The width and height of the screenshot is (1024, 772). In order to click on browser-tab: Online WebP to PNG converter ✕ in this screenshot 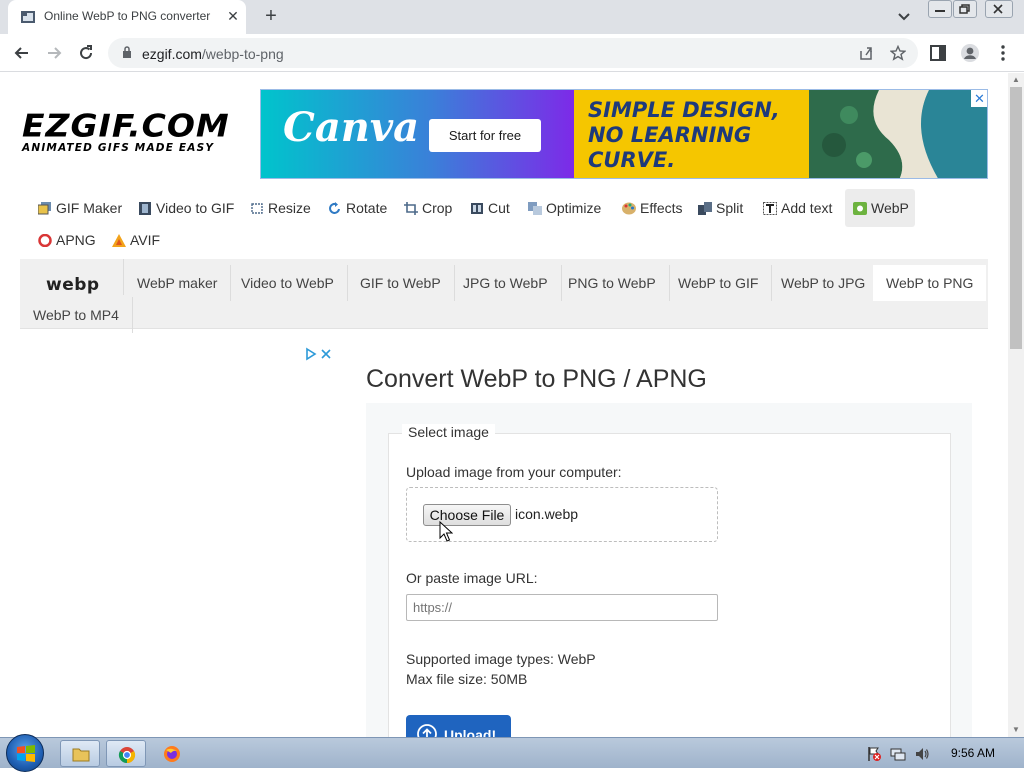, I will do `click(127, 17)`.